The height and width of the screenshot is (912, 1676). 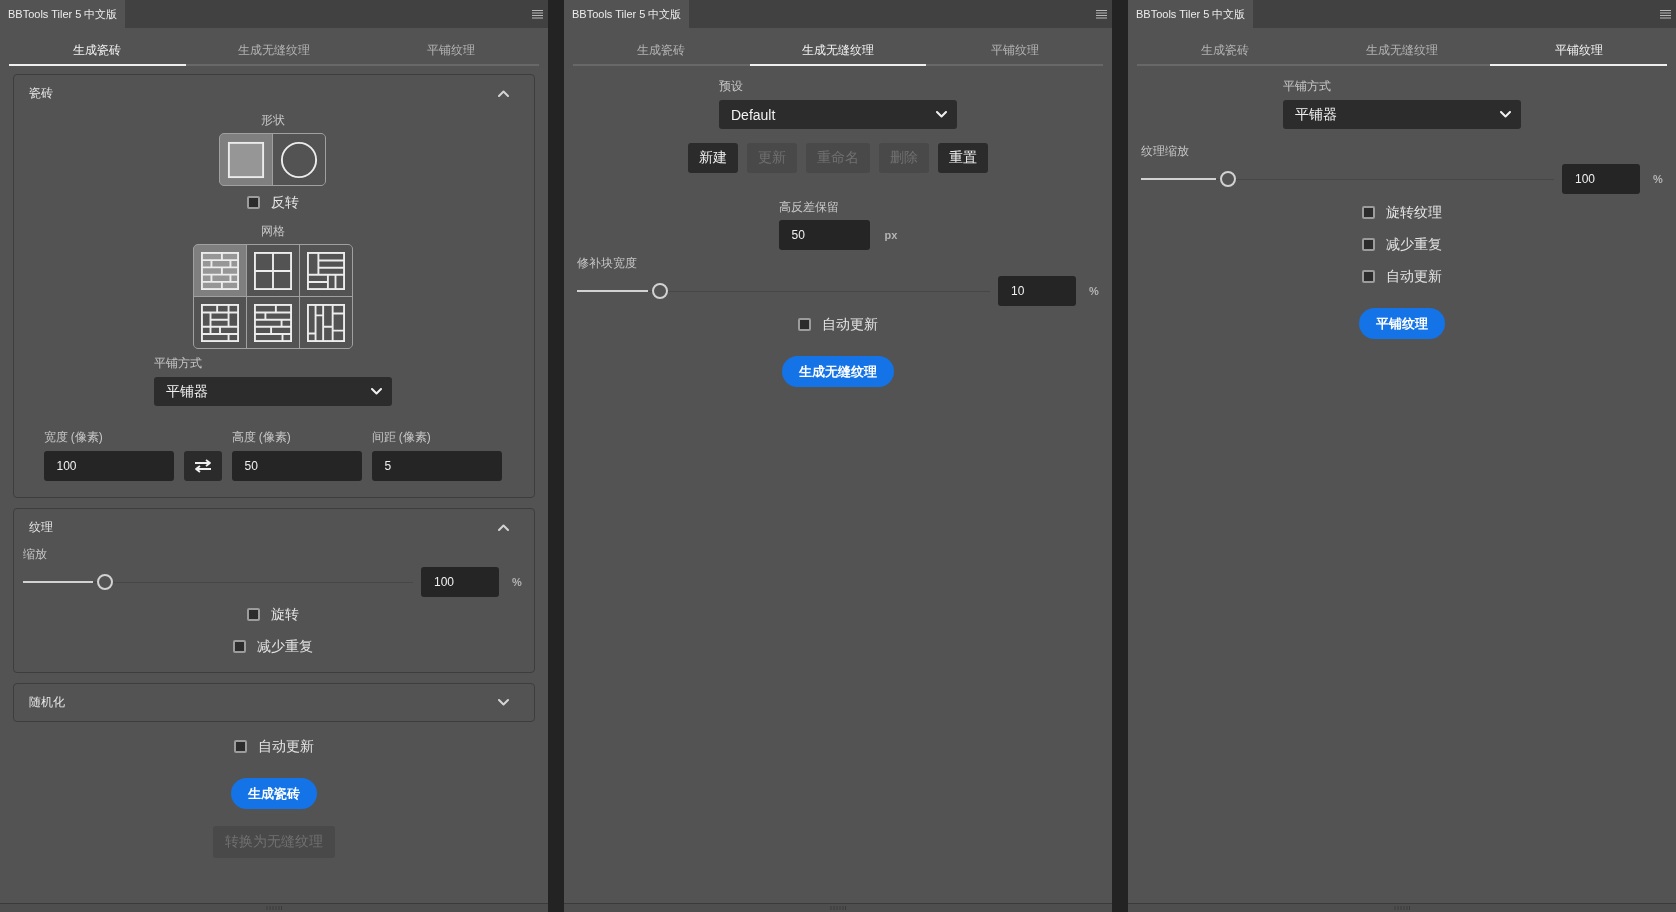 What do you see at coordinates (272, 231) in the screenshot?
I see `picker-label: 网格` at bounding box center [272, 231].